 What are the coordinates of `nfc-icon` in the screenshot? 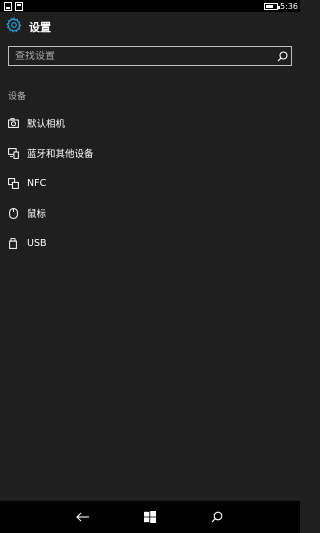 It's located at (13, 183).